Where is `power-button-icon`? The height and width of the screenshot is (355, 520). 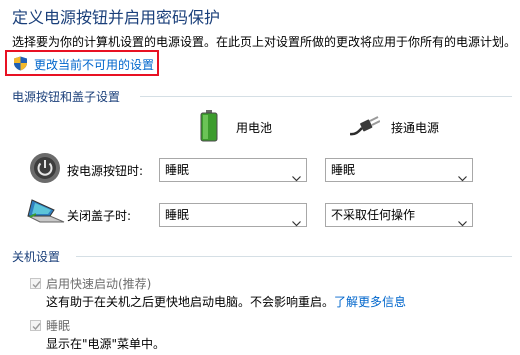 power-button-icon is located at coordinates (45, 168).